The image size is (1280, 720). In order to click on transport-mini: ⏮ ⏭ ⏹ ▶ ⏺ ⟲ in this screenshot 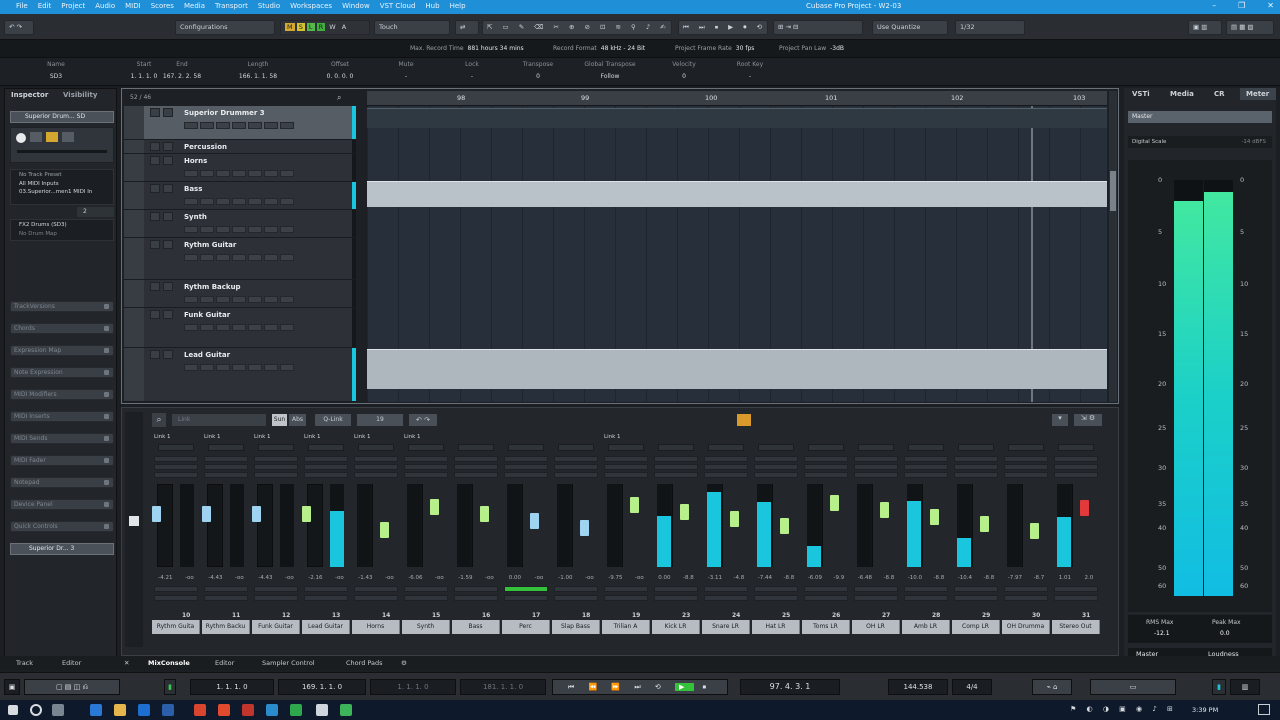, I will do `click(723, 27)`.